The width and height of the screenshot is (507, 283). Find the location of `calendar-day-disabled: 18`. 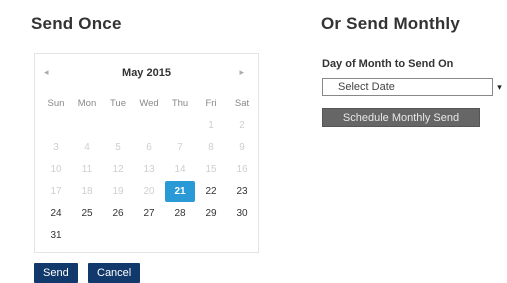

calendar-day-disabled: 18 is located at coordinates (87, 191).